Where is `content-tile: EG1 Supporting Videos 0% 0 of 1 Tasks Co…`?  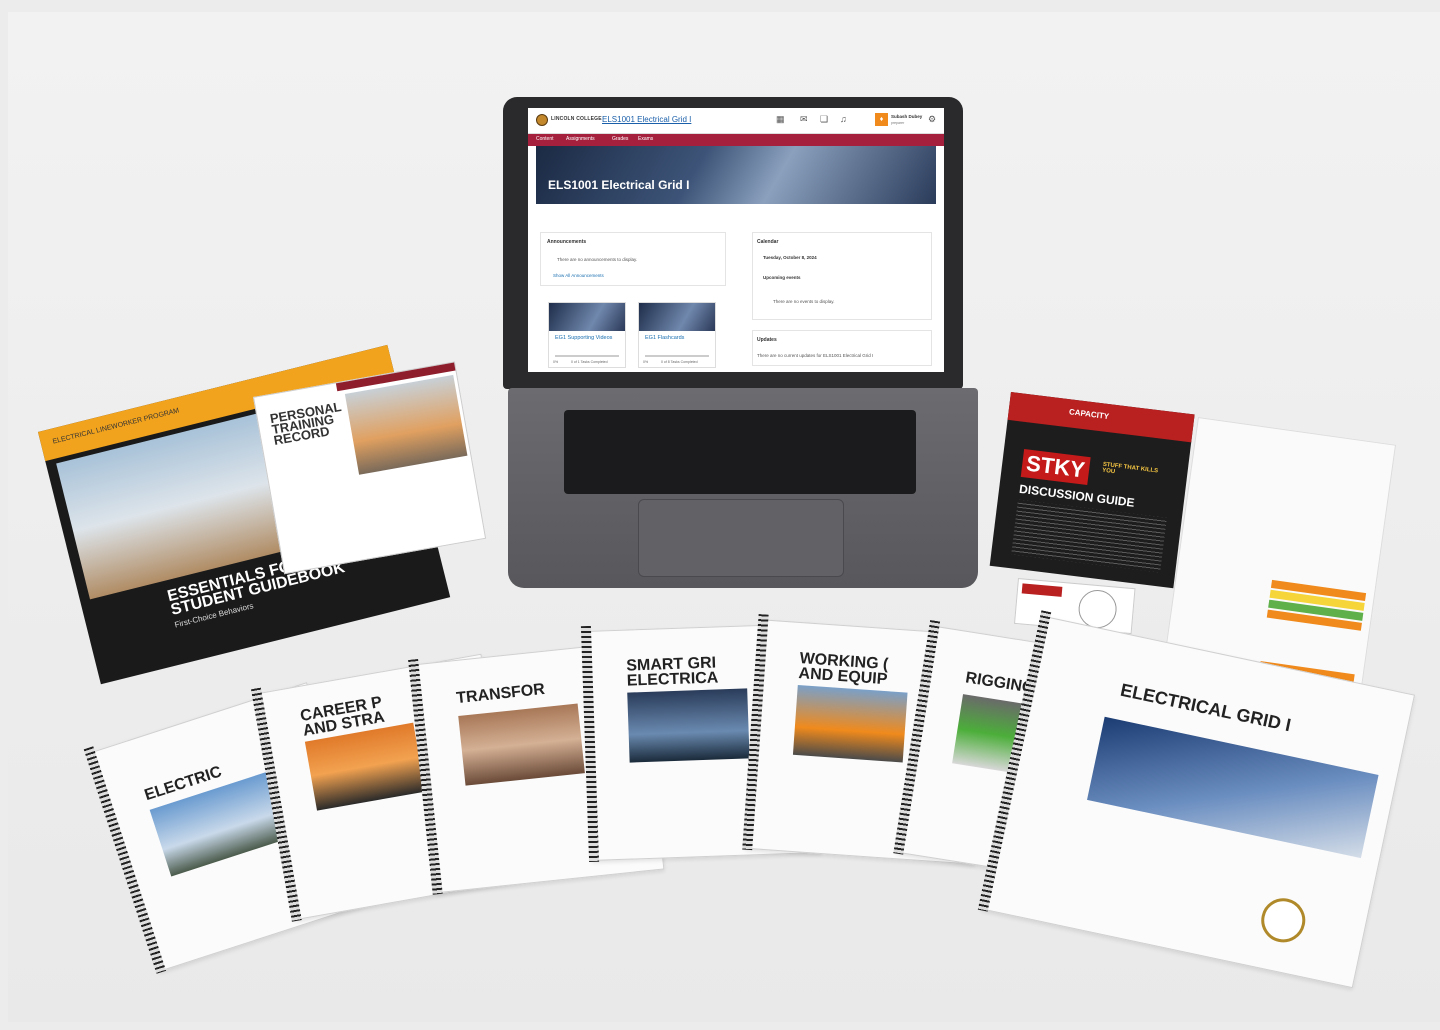 content-tile: EG1 Supporting Videos 0% 0 of 1 Tasks Co… is located at coordinates (587, 335).